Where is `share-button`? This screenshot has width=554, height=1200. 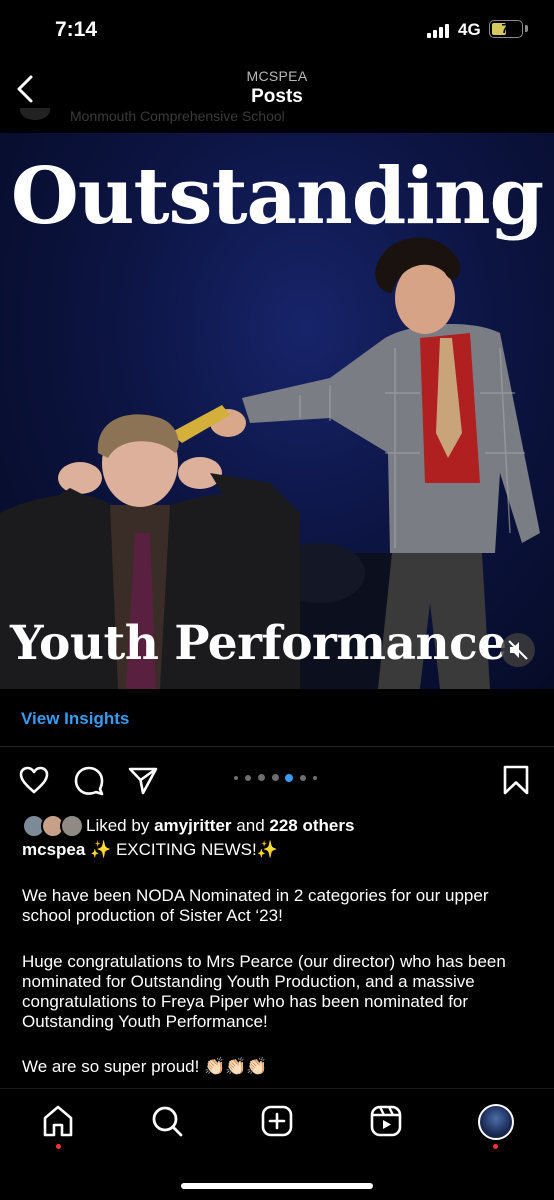
share-button is located at coordinates (143, 780).